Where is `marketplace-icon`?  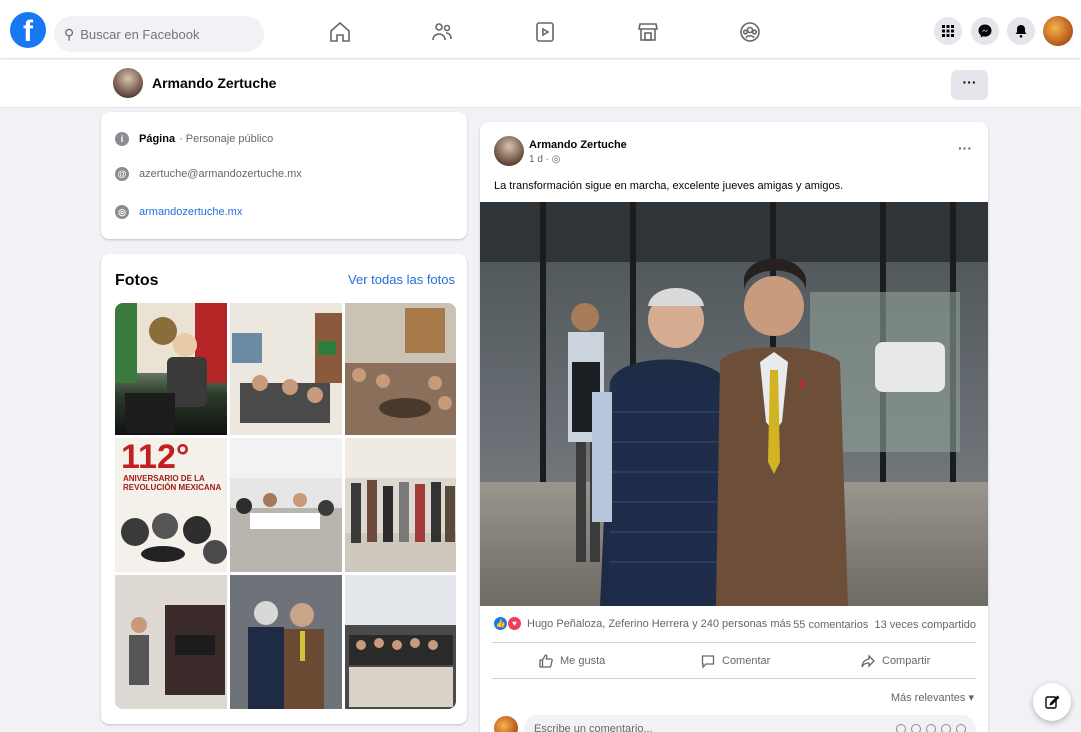 marketplace-icon is located at coordinates (648, 32).